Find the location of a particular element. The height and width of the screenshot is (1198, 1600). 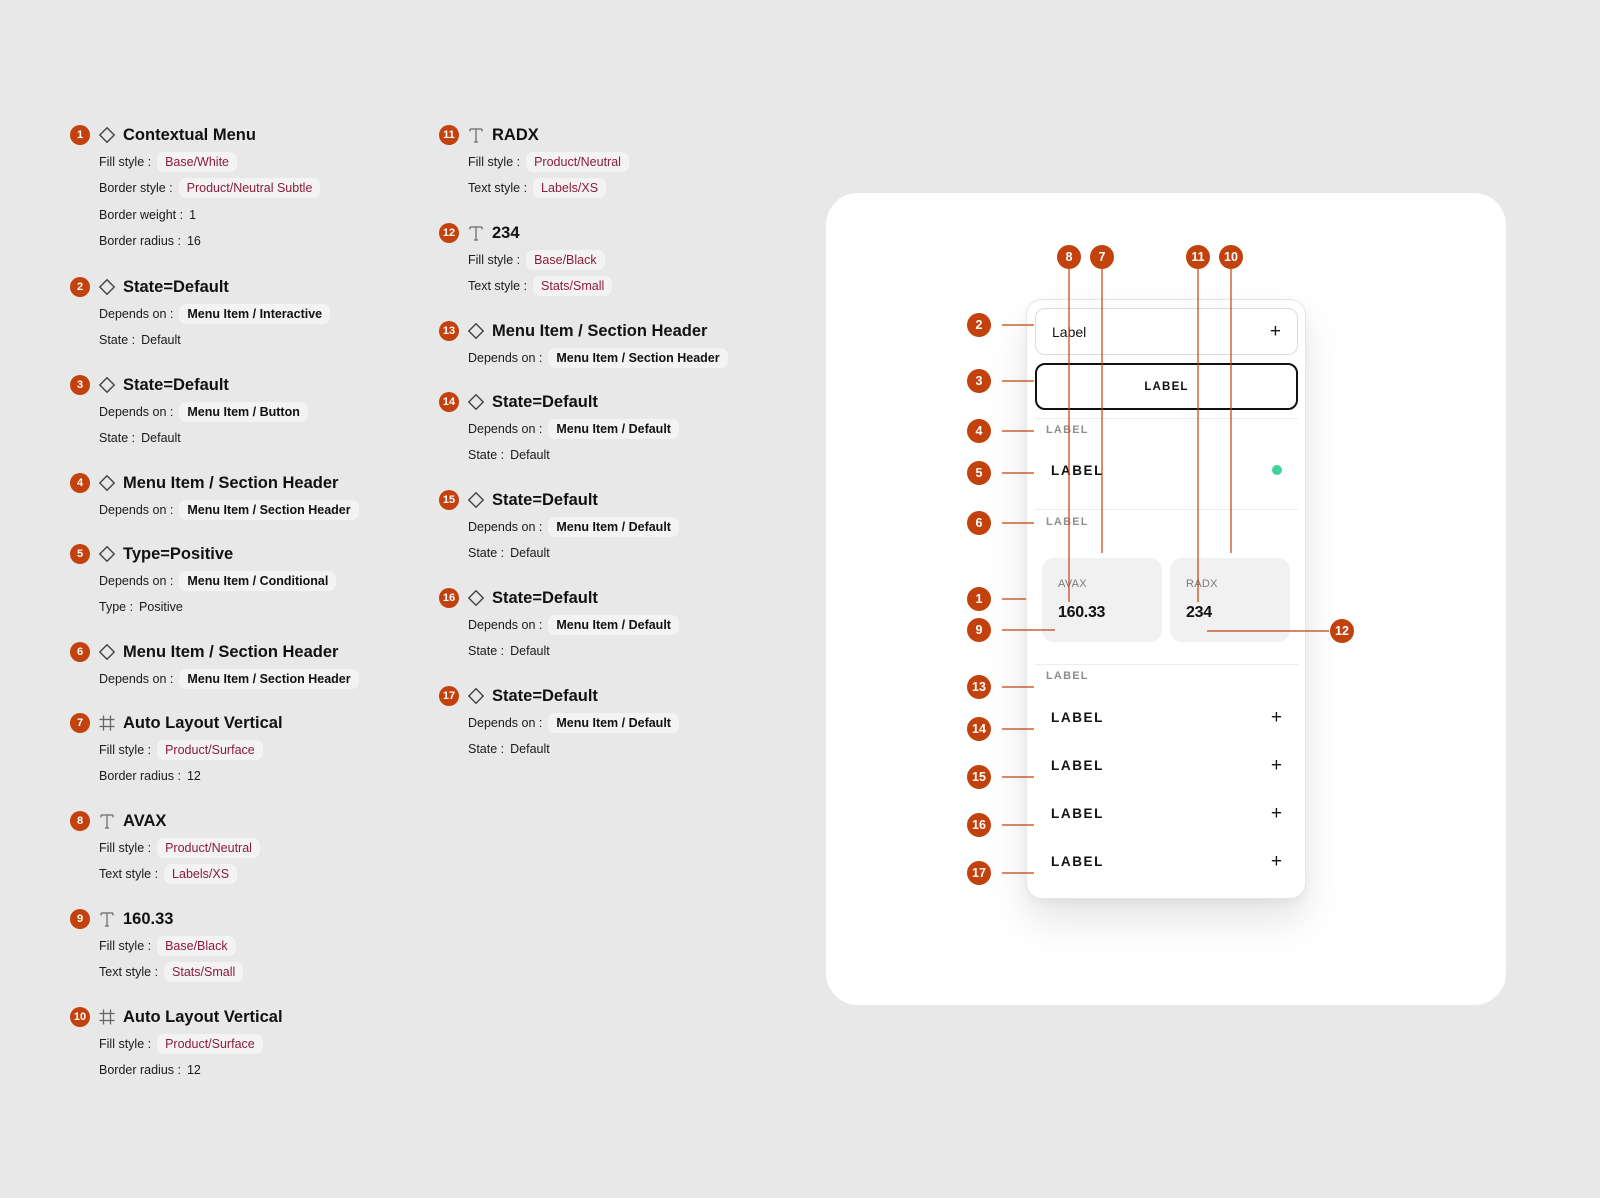

spec-header: 8 AVAX is located at coordinates (240, 821).